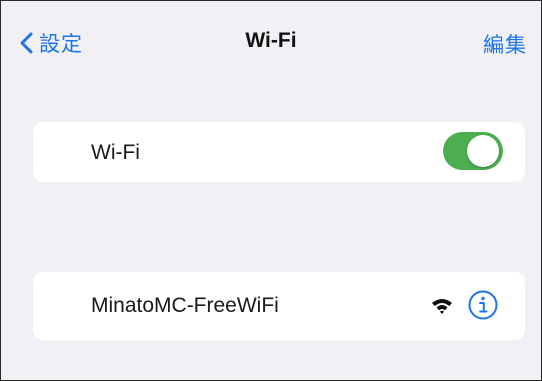 The height and width of the screenshot is (381, 542). Describe the element at coordinates (483, 305) in the screenshot. I see `info-icon` at that location.